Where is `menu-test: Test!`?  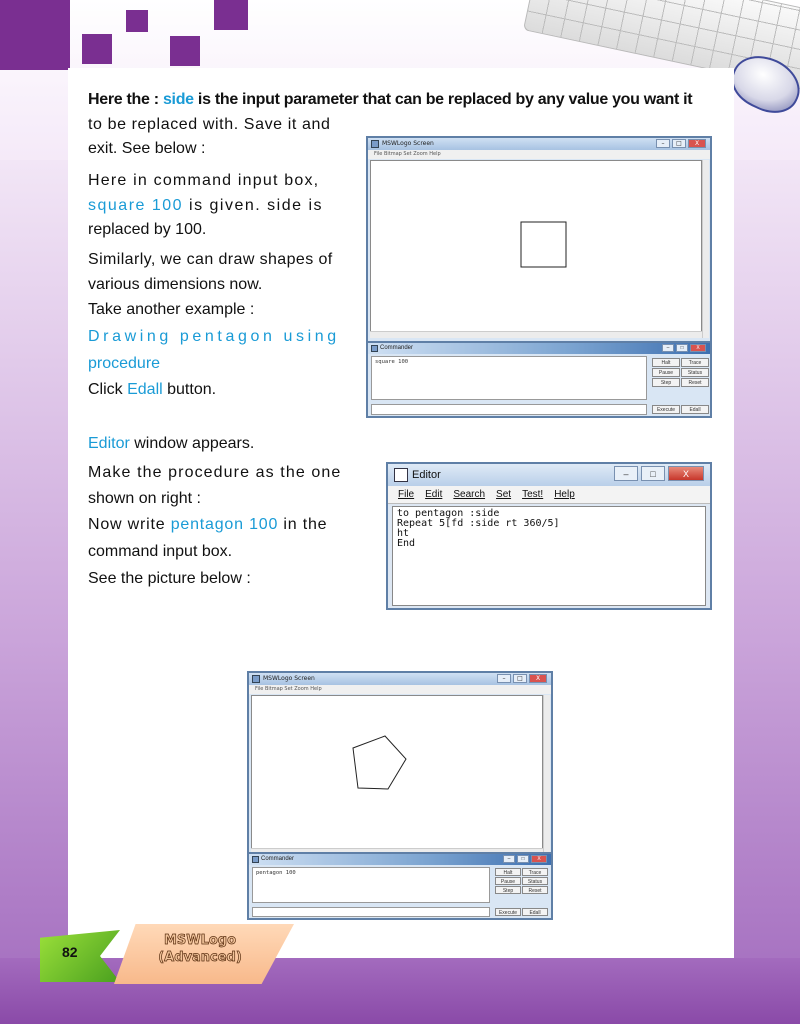 menu-test: Test! is located at coordinates (532, 494).